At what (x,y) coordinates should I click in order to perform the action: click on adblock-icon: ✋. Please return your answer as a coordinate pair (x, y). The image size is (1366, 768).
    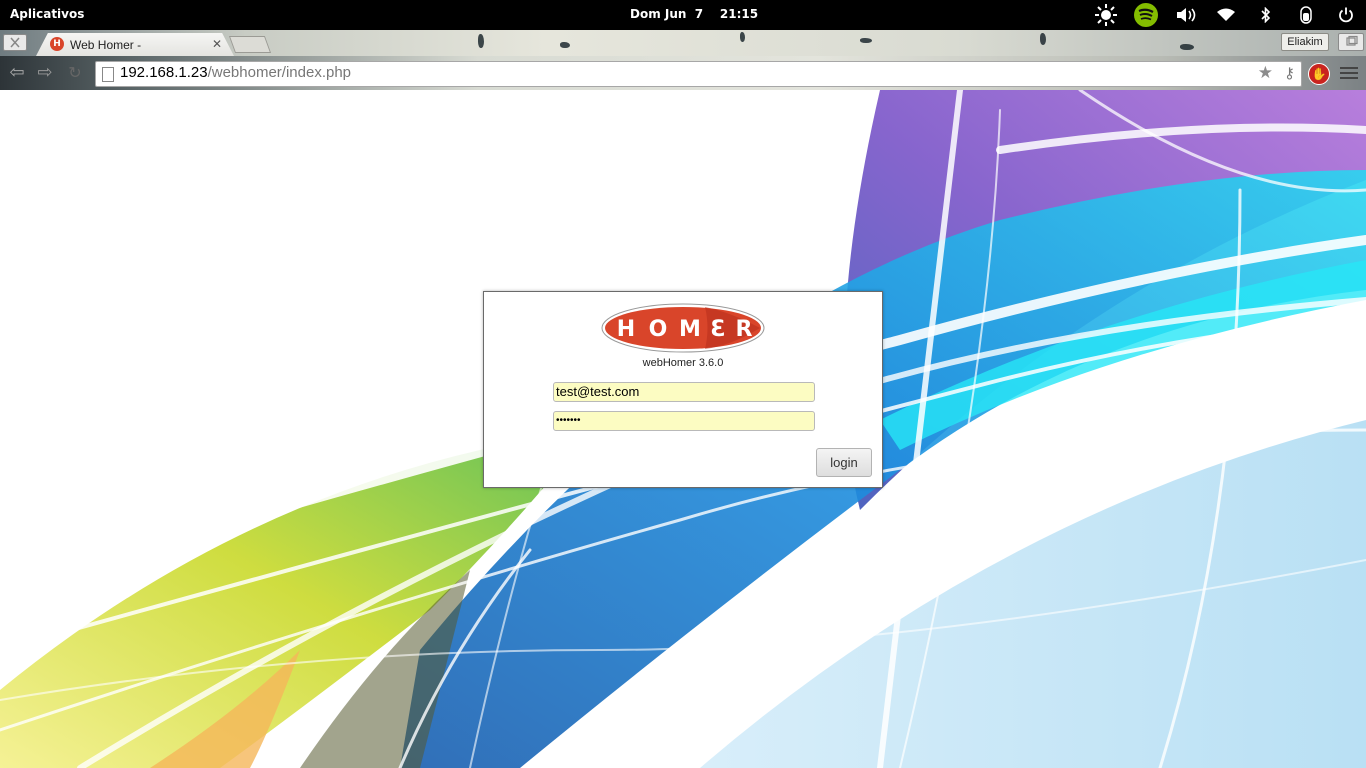
    Looking at the image, I should click on (1319, 74).